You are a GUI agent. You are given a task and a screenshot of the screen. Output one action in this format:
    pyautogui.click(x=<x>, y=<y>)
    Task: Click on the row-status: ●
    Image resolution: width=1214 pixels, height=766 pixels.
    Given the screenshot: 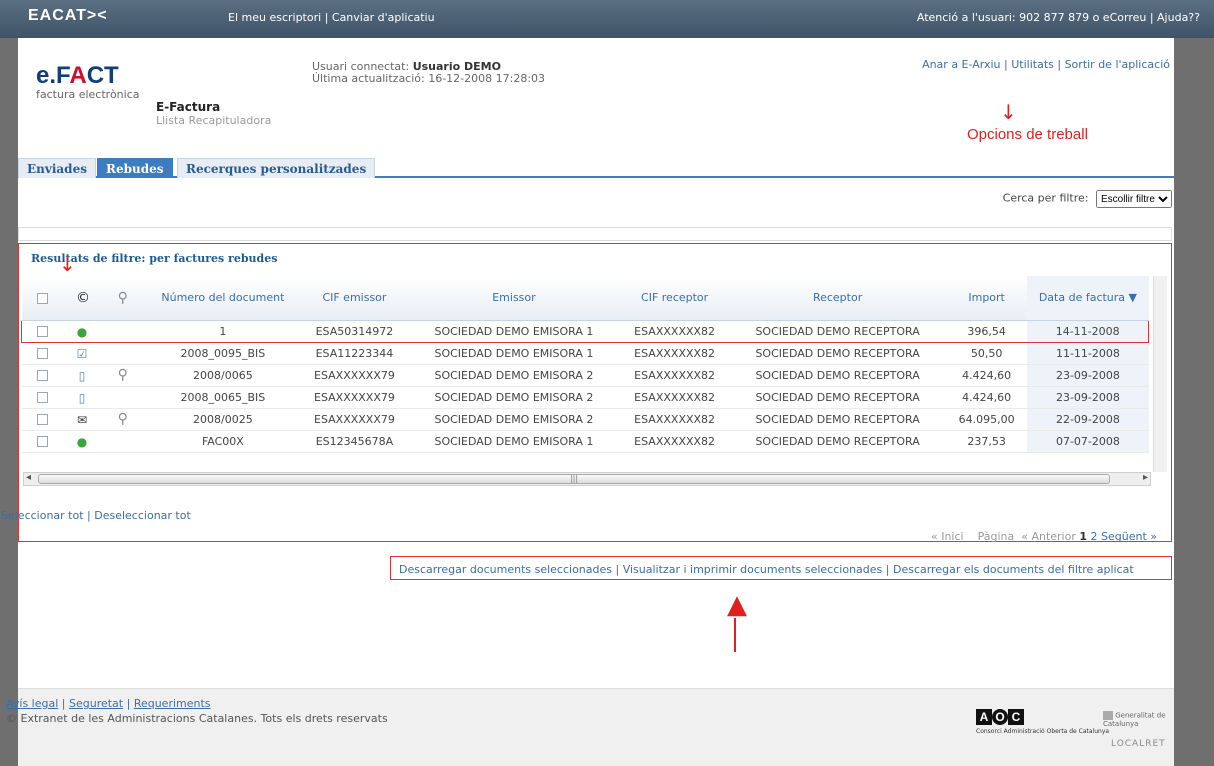 What is the action you would take?
    pyautogui.click(x=82, y=331)
    